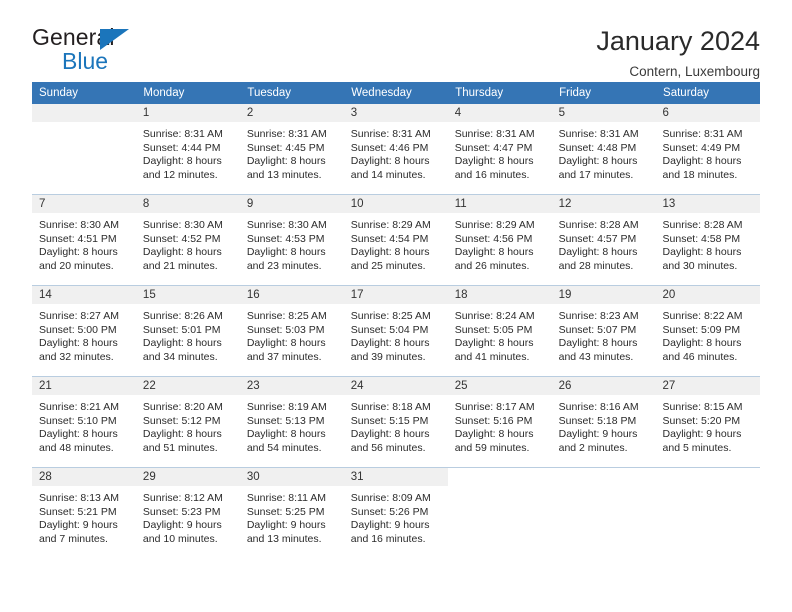 The height and width of the screenshot is (612, 792). What do you see at coordinates (79, 407) in the screenshot?
I see `sunrise-text: Sunrise: 8:21 AM` at bounding box center [79, 407].